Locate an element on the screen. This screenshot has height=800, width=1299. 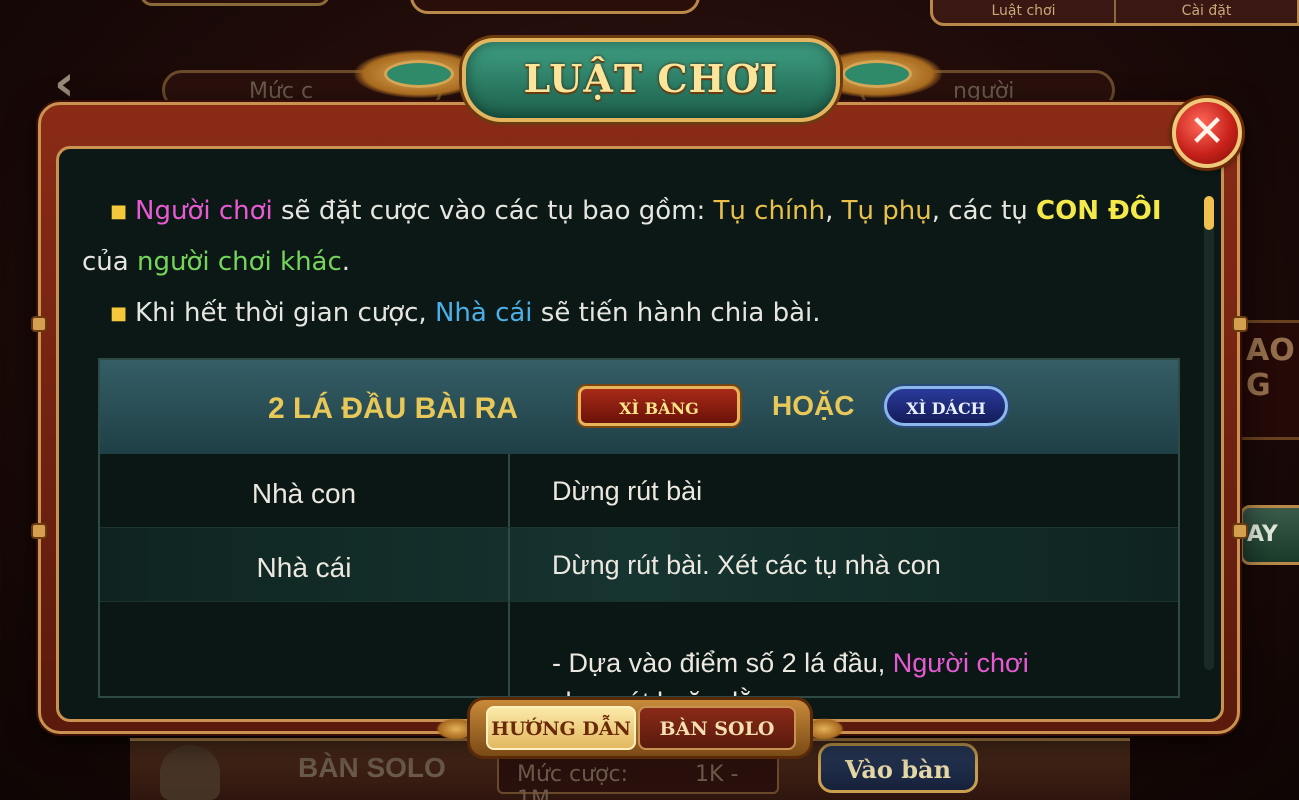
table-cell-player: Người chơi is located at coordinates (960, 663).